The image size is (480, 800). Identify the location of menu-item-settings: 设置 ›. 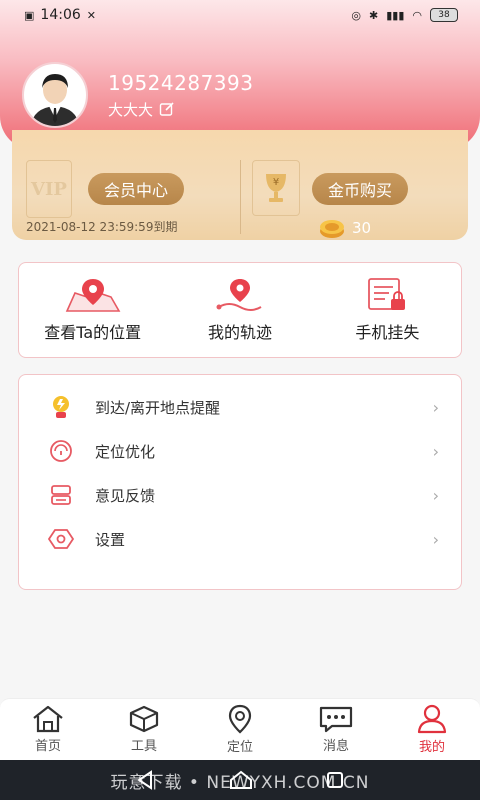
(240, 539).